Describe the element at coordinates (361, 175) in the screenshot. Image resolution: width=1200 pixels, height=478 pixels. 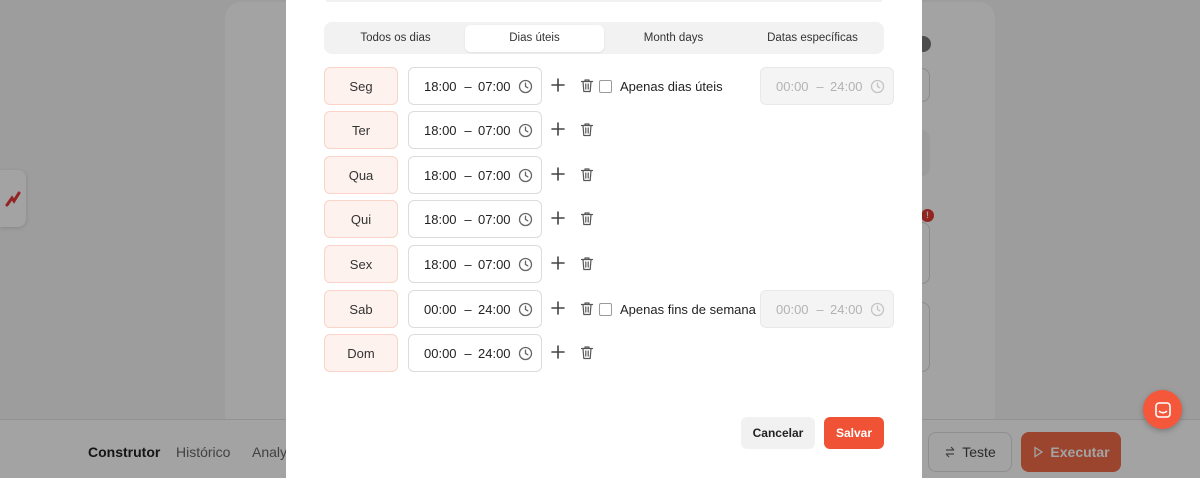
I see `day-label: Qua` at that location.